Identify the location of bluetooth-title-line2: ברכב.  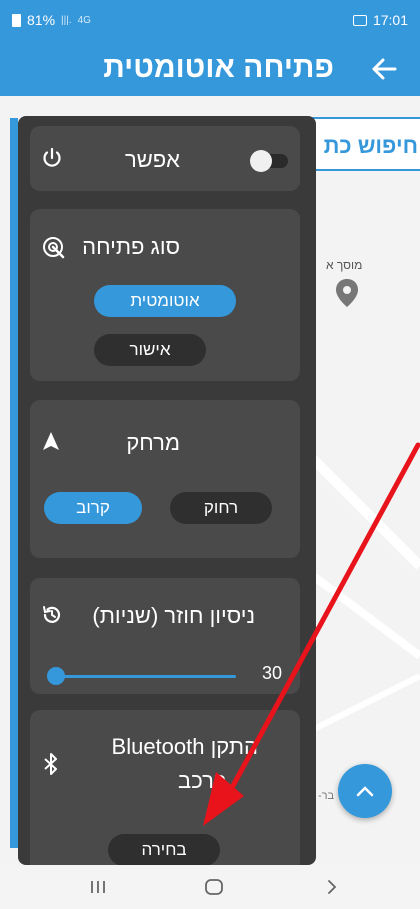
(202, 780).